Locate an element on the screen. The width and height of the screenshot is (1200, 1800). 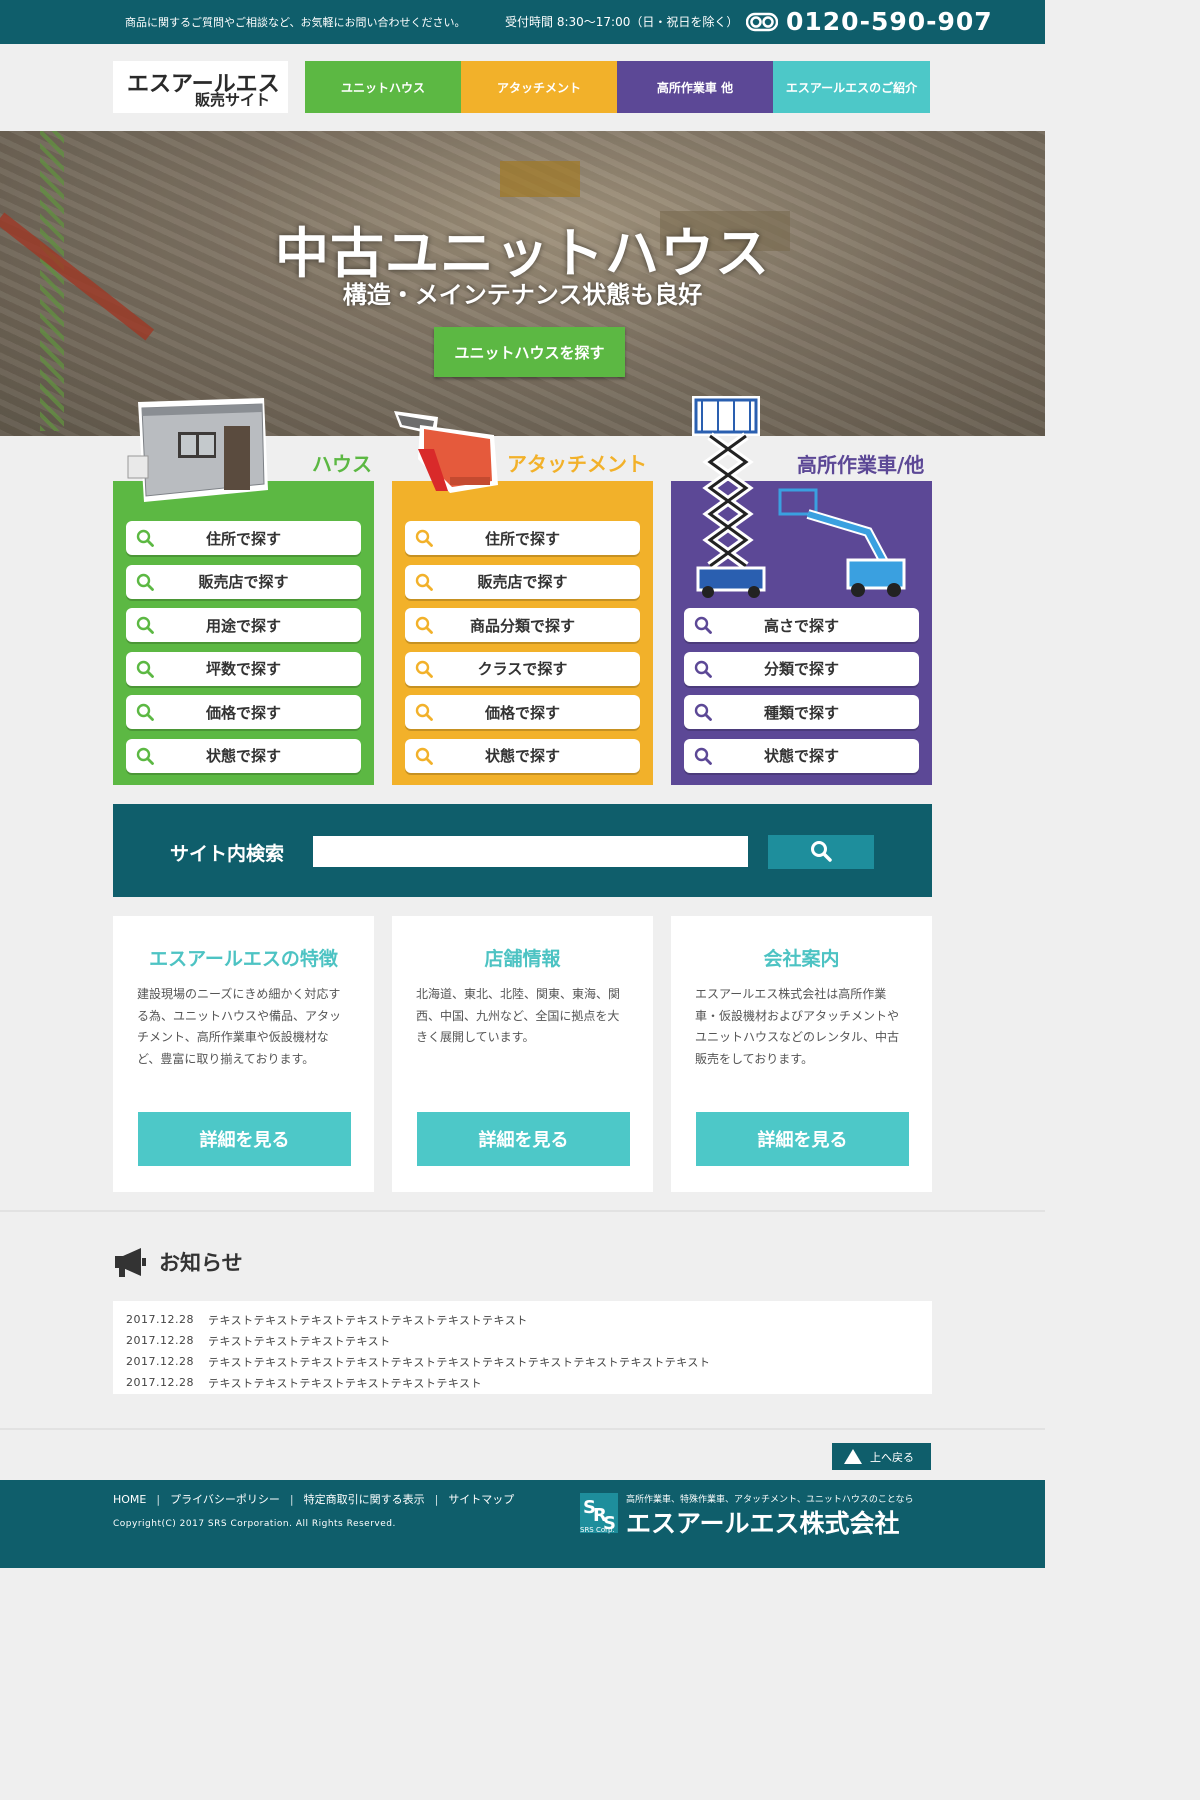
site-search-input is located at coordinates (530, 851).